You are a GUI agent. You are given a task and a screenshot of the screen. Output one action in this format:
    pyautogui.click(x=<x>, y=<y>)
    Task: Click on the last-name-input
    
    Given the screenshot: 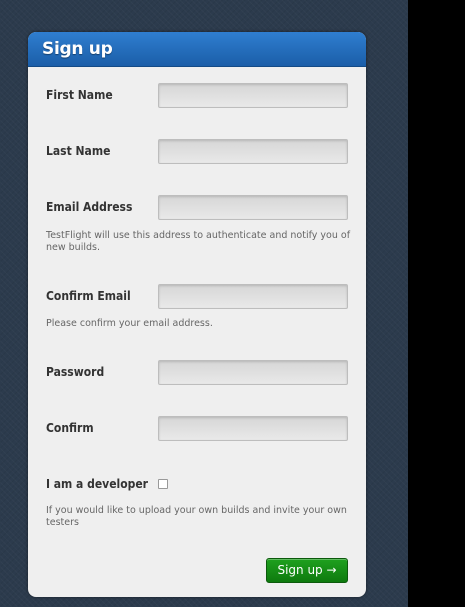 What is the action you would take?
    pyautogui.click(x=253, y=151)
    